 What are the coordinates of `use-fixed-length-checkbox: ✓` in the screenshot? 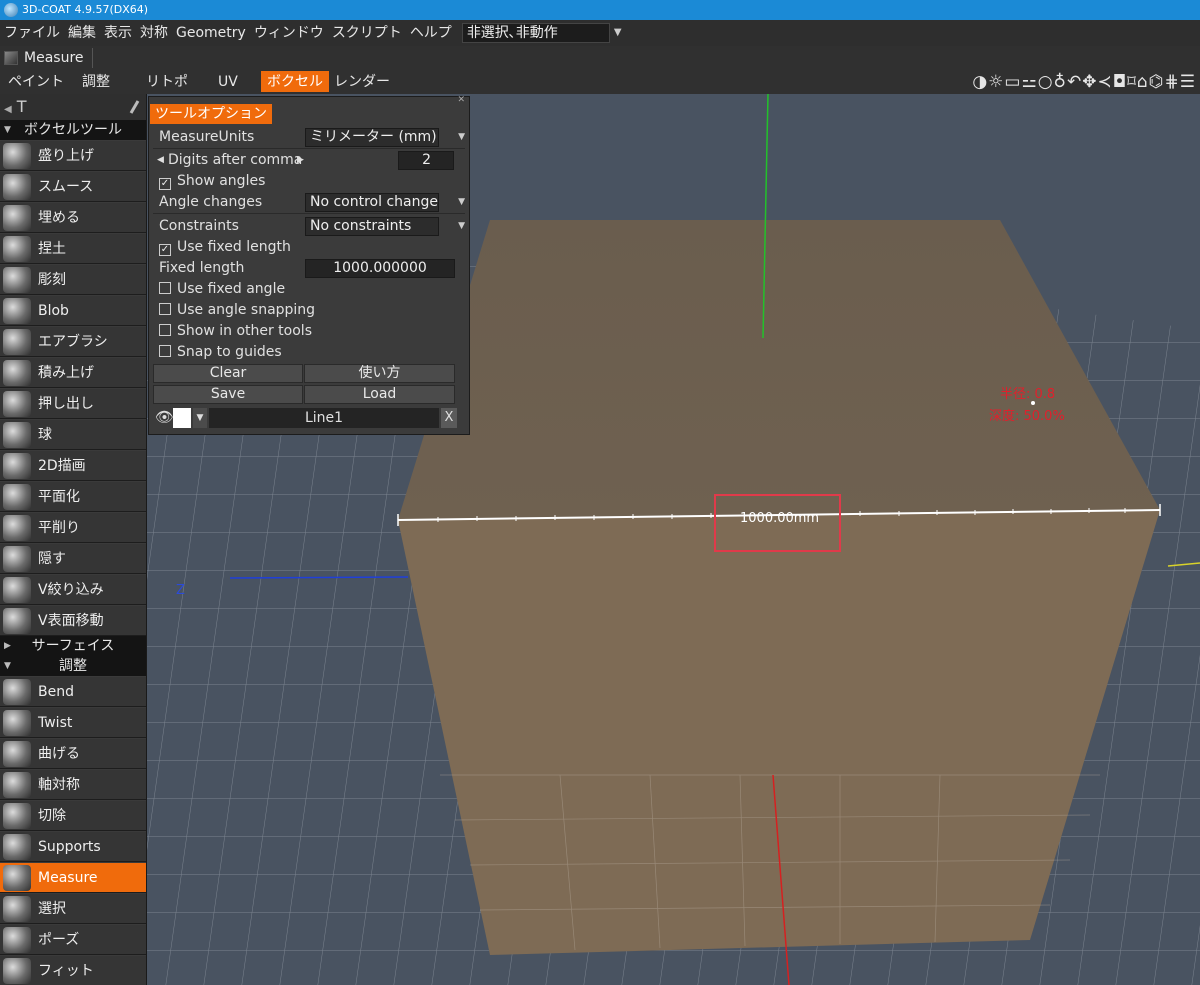 It's located at (165, 250).